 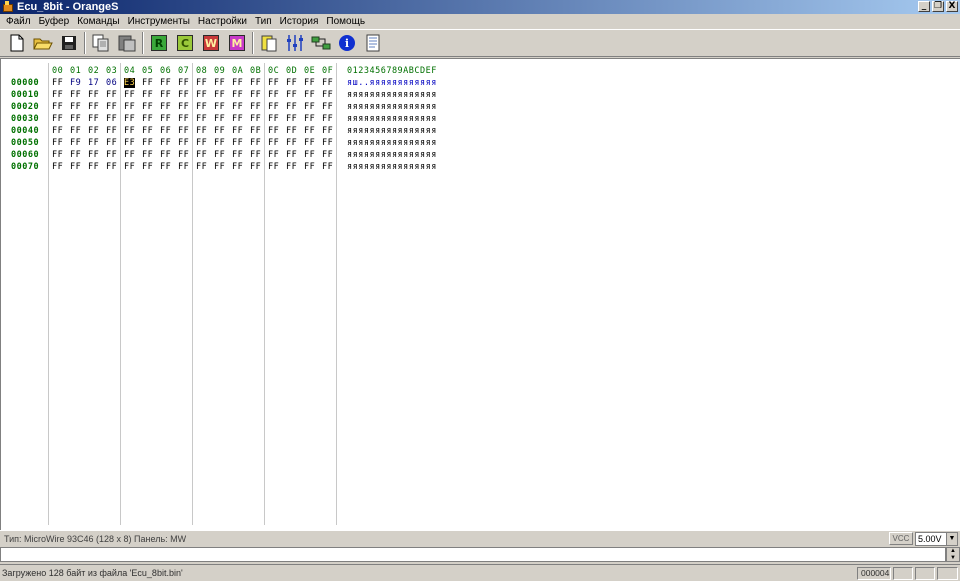 I want to click on command-scroll-buttons: ▲ ▼, so click(x=953, y=554).